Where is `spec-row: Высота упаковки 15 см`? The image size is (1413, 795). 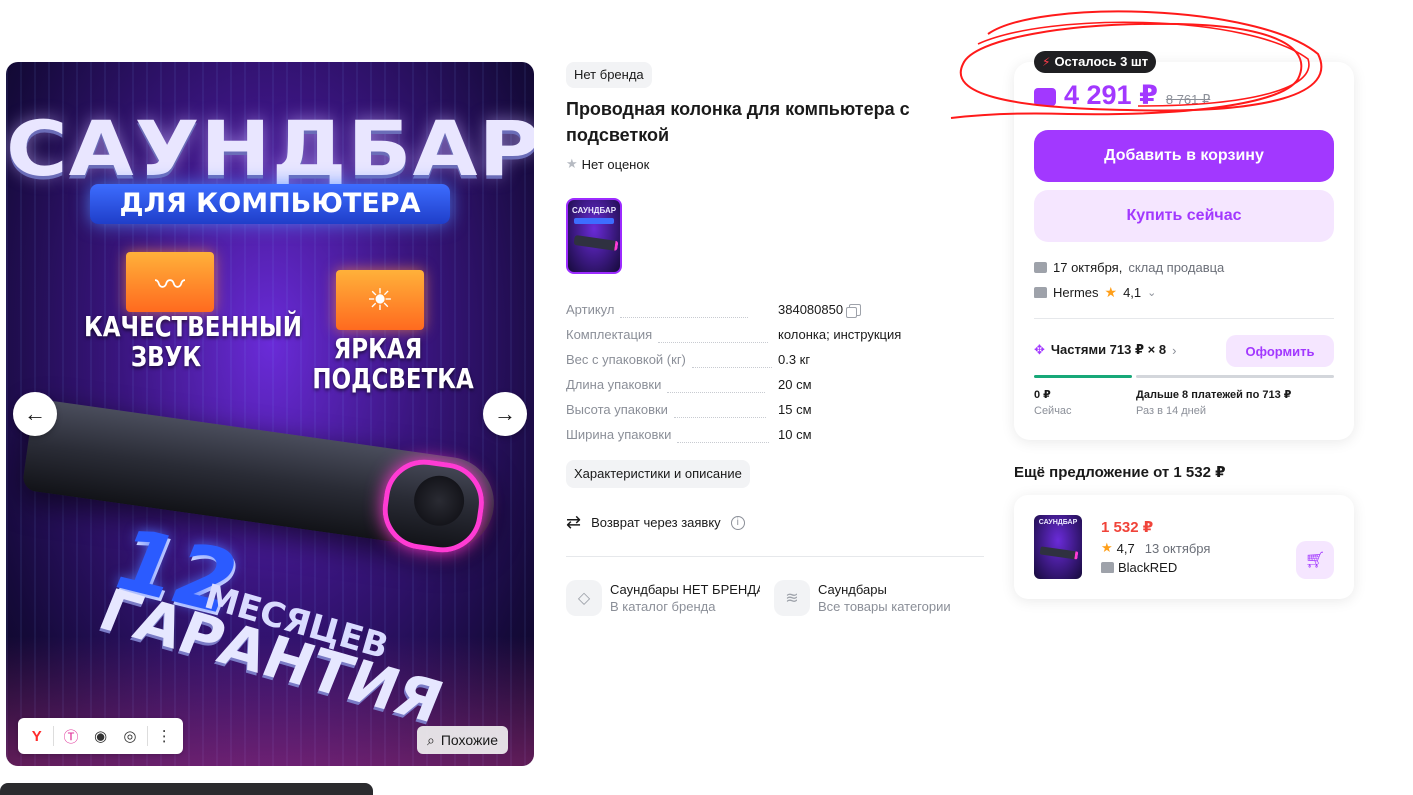 spec-row: Высота упаковки 15 см is located at coordinates (776, 414).